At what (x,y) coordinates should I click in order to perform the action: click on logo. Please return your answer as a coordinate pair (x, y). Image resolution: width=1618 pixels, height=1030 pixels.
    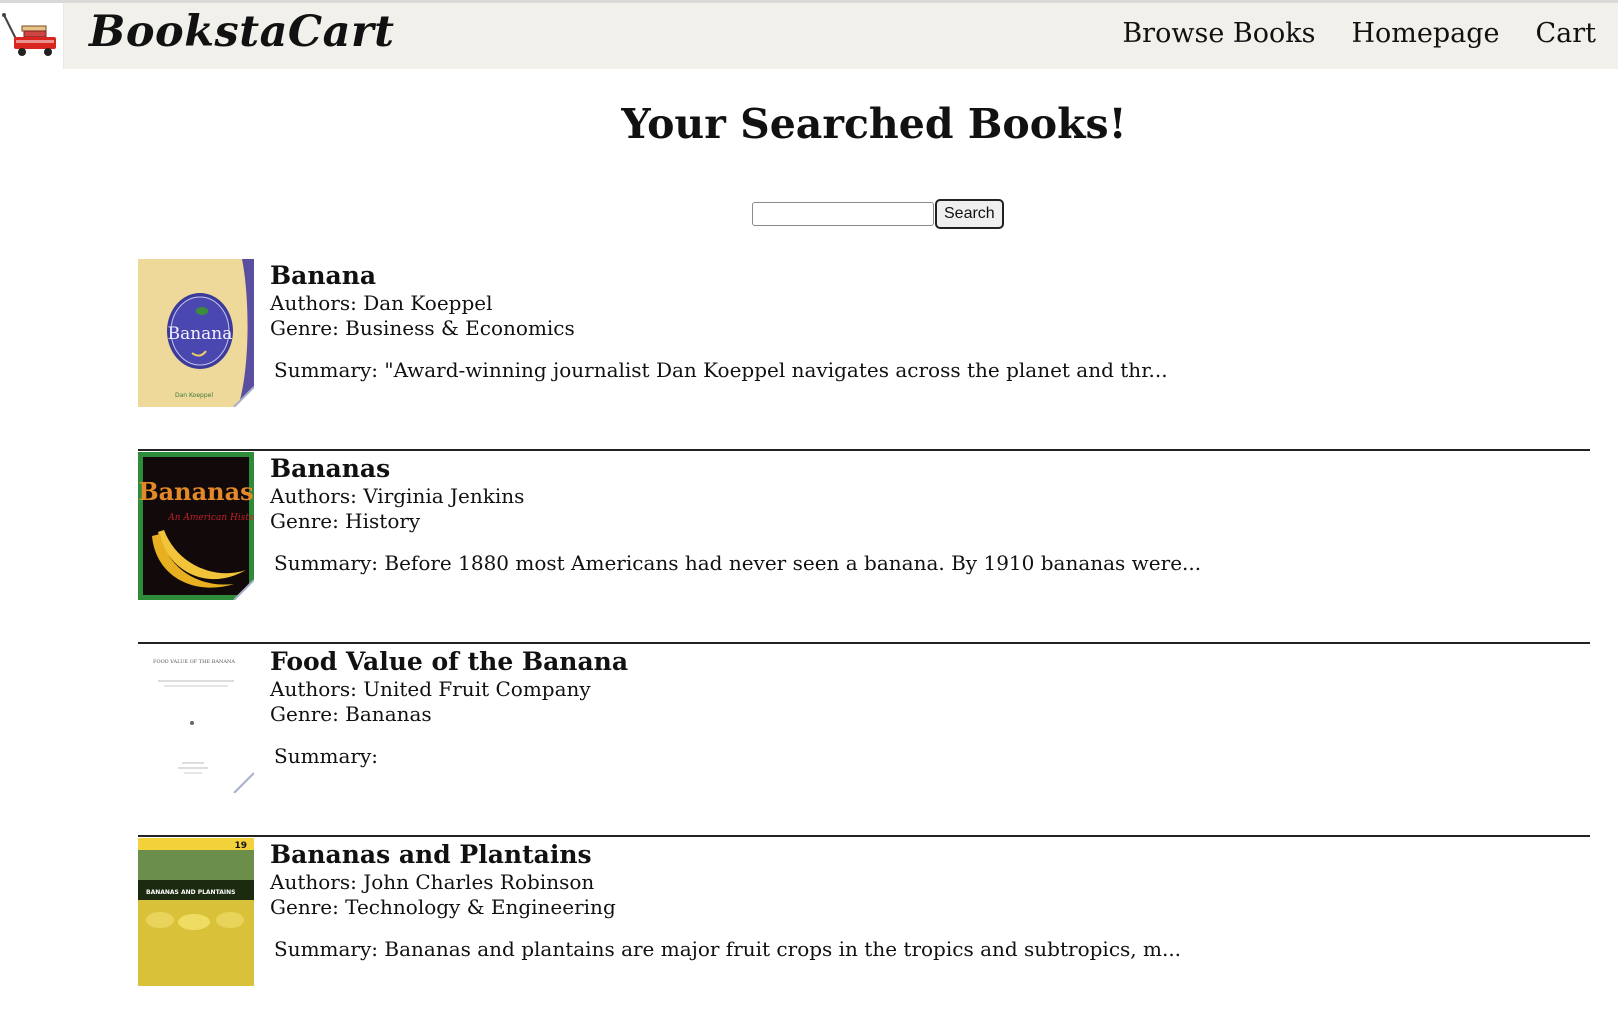
    Looking at the image, I should click on (32, 36).